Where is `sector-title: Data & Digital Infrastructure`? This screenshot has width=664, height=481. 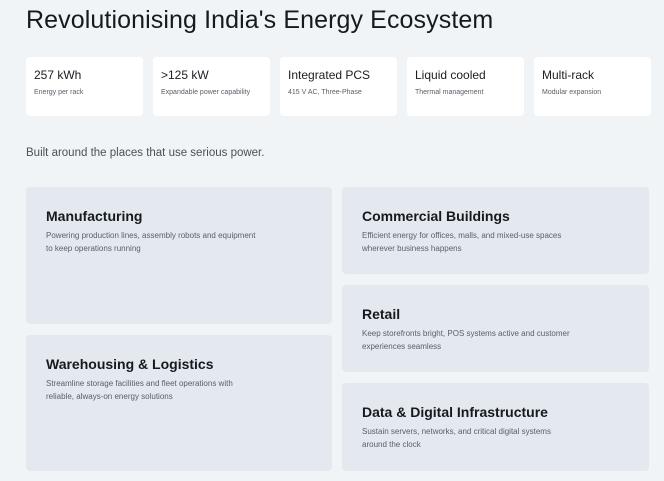
sector-title: Data & Digital Infrastructure is located at coordinates (455, 412).